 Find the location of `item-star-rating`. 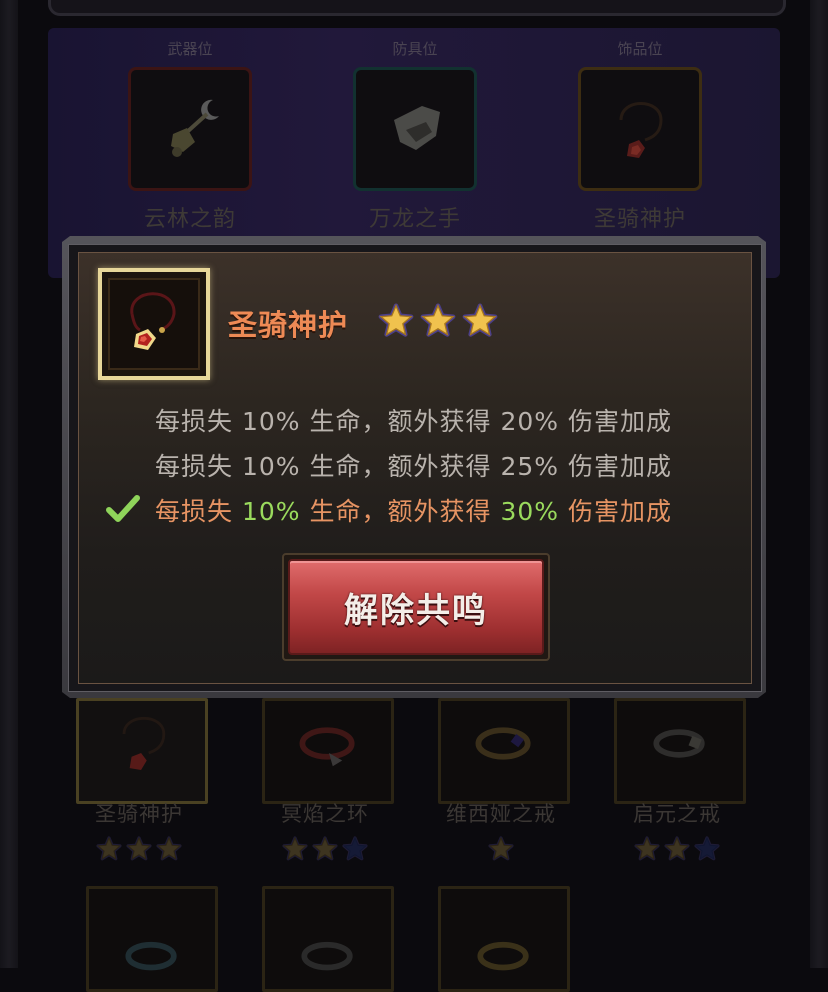

item-star-rating is located at coordinates (441, 323).